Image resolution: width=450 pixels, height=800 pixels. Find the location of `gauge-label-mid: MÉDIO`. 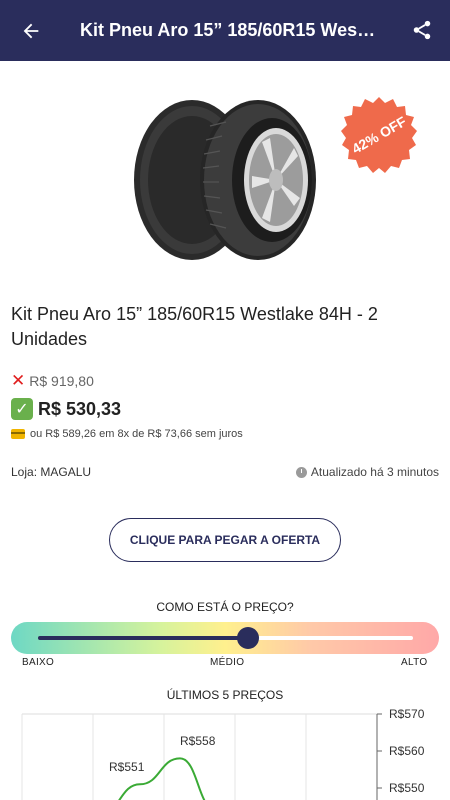

gauge-label-mid: MÉDIO is located at coordinates (227, 662).